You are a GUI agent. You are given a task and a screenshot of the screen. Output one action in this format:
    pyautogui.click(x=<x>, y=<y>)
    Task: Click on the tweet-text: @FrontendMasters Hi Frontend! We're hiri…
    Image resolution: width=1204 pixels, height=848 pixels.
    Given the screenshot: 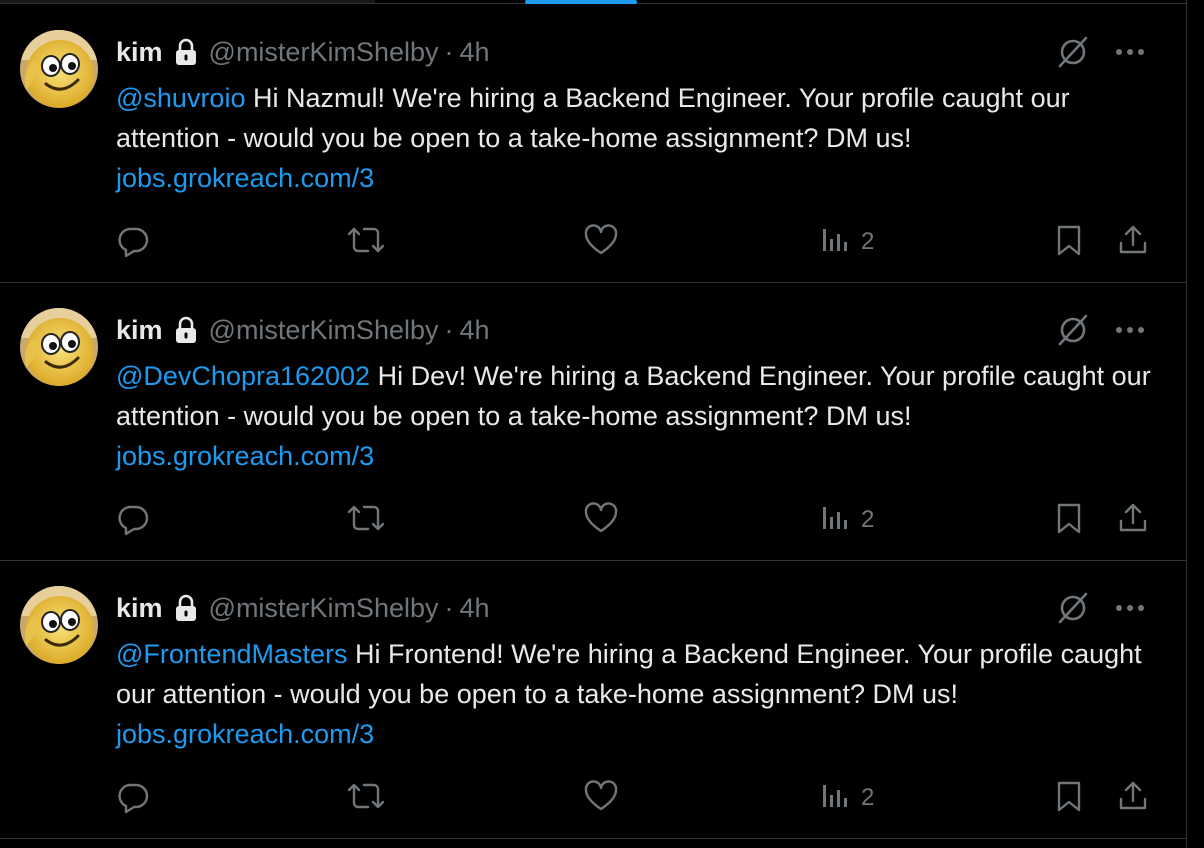 What is the action you would take?
    pyautogui.click(x=636, y=694)
    